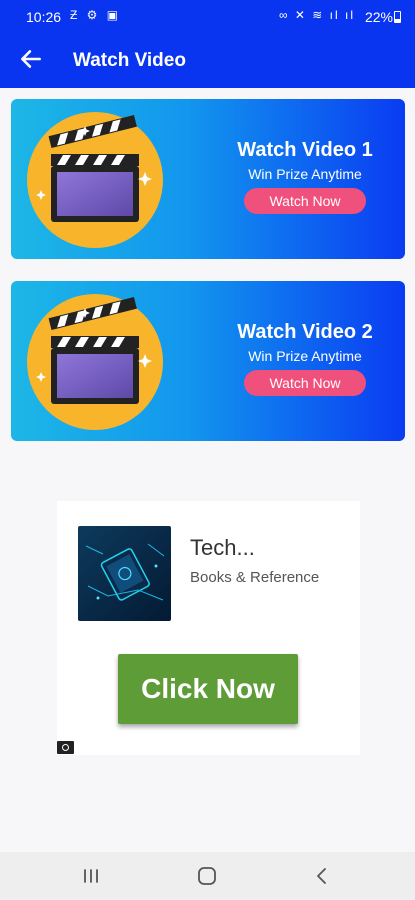 This screenshot has height=900, width=415. I want to click on home-icon, so click(207, 876).